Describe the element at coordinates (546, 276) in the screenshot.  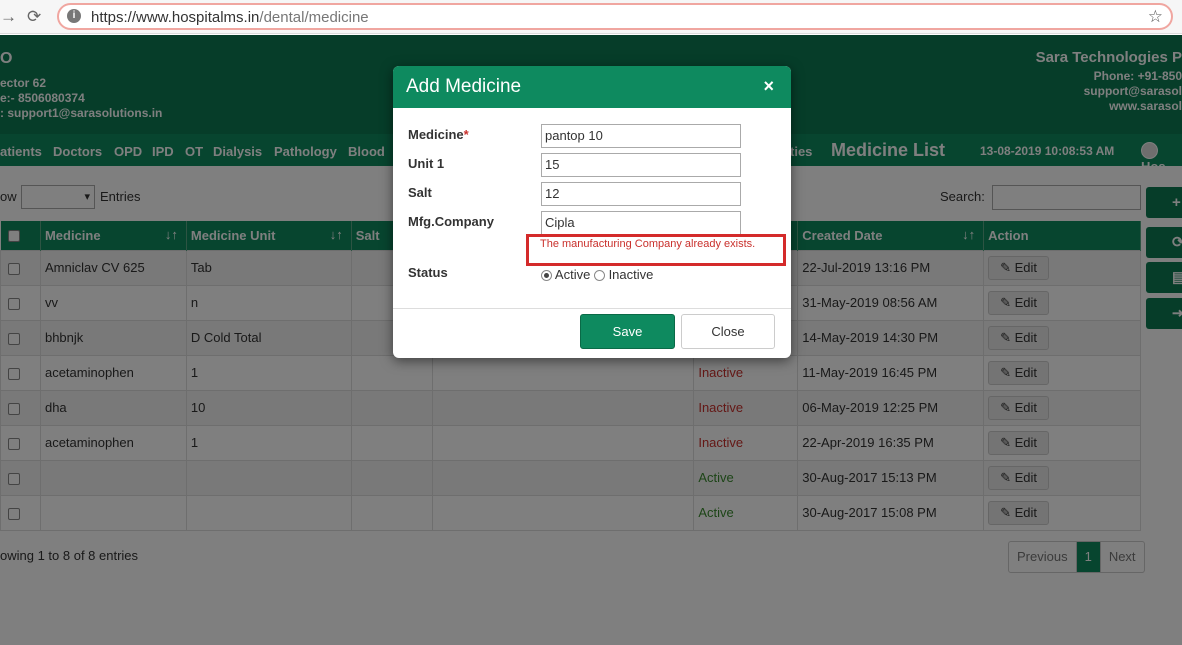
I see `status-active-radio` at that location.